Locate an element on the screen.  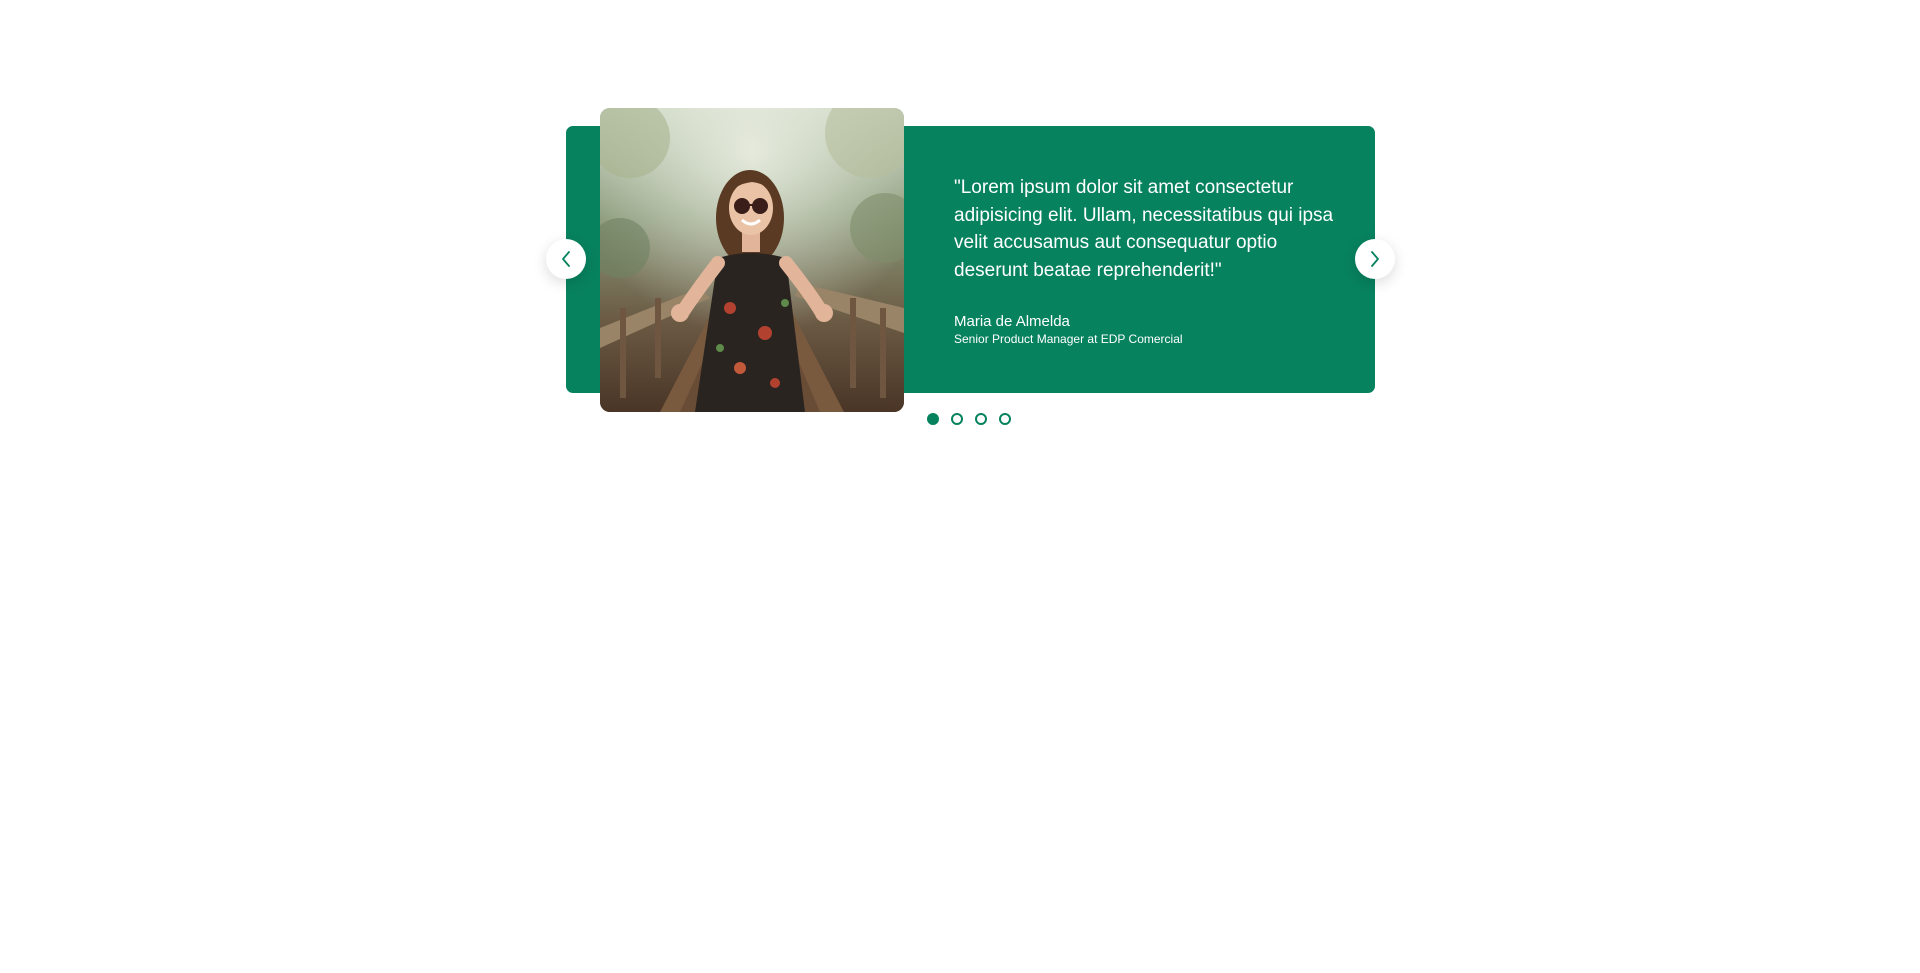
previous-button is located at coordinates (566, 259).